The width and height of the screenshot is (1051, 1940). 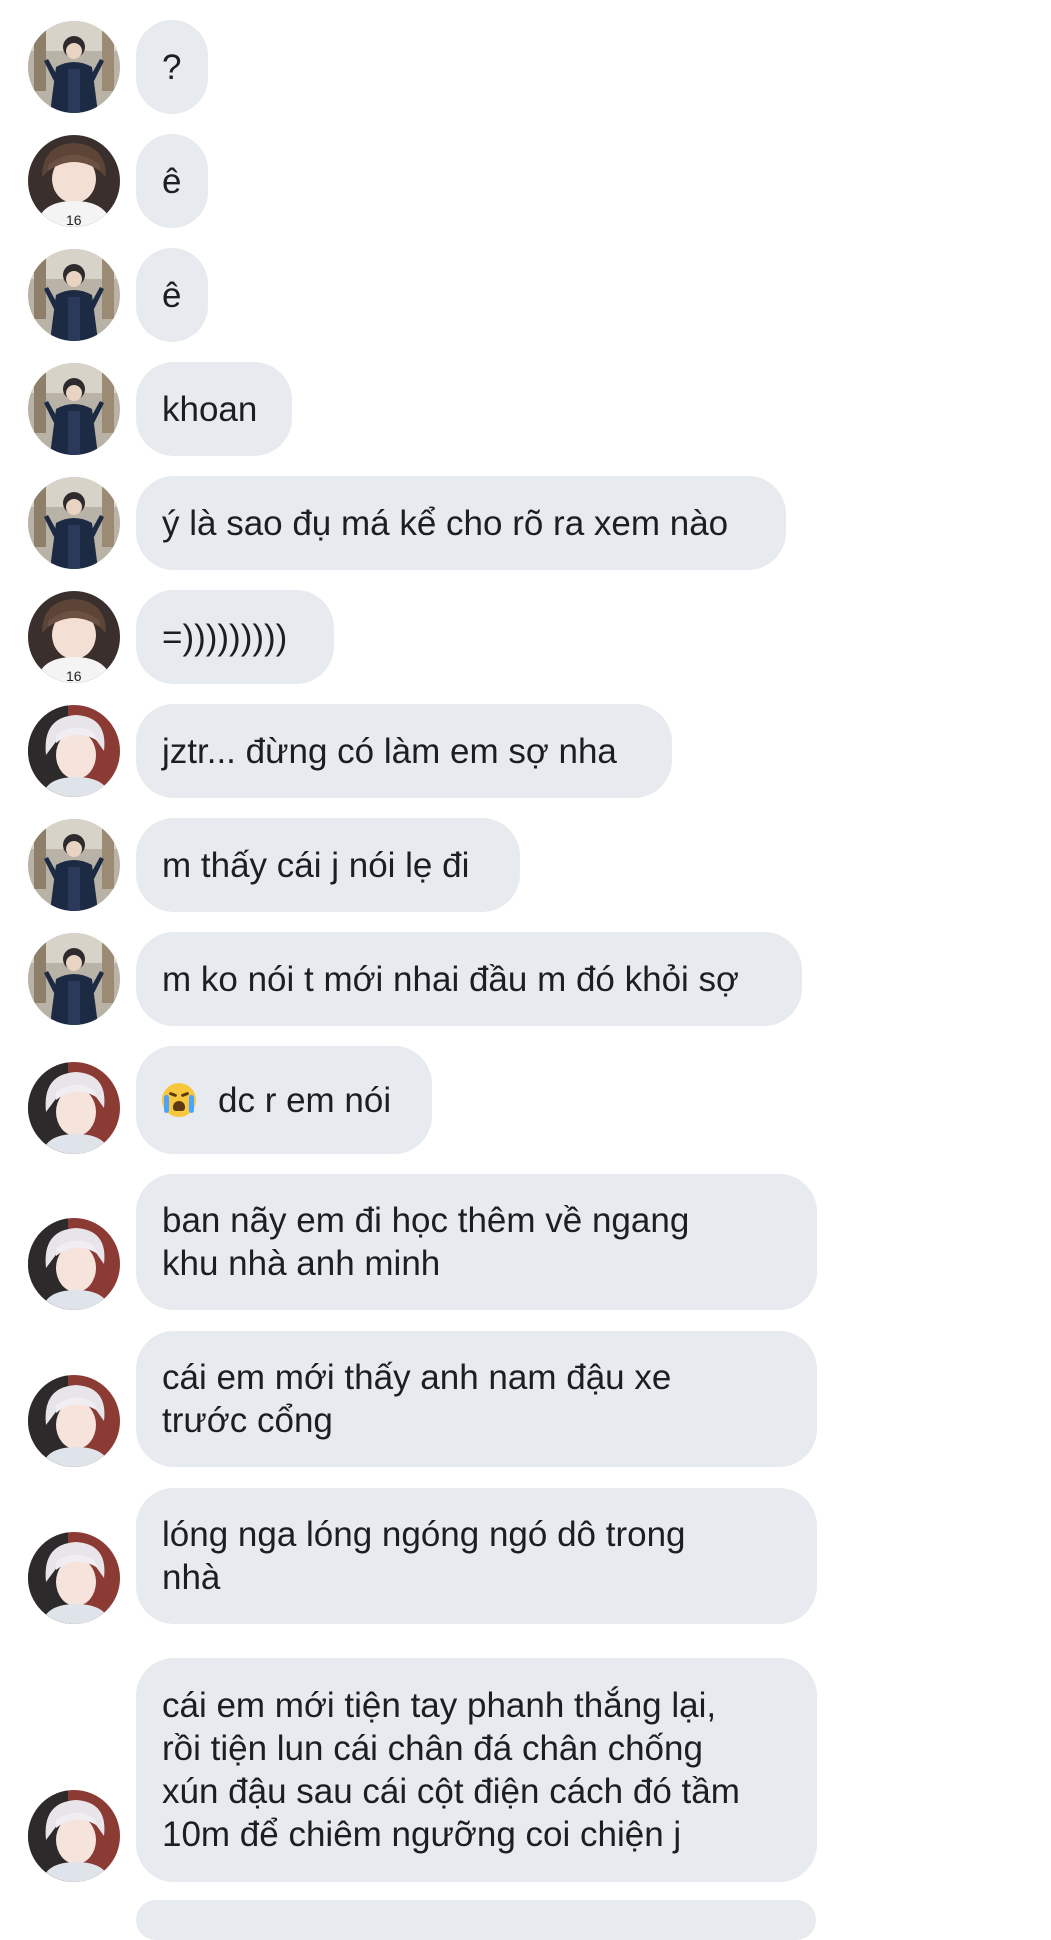 I want to click on message-row: 16 ê, so click(x=525, y=181).